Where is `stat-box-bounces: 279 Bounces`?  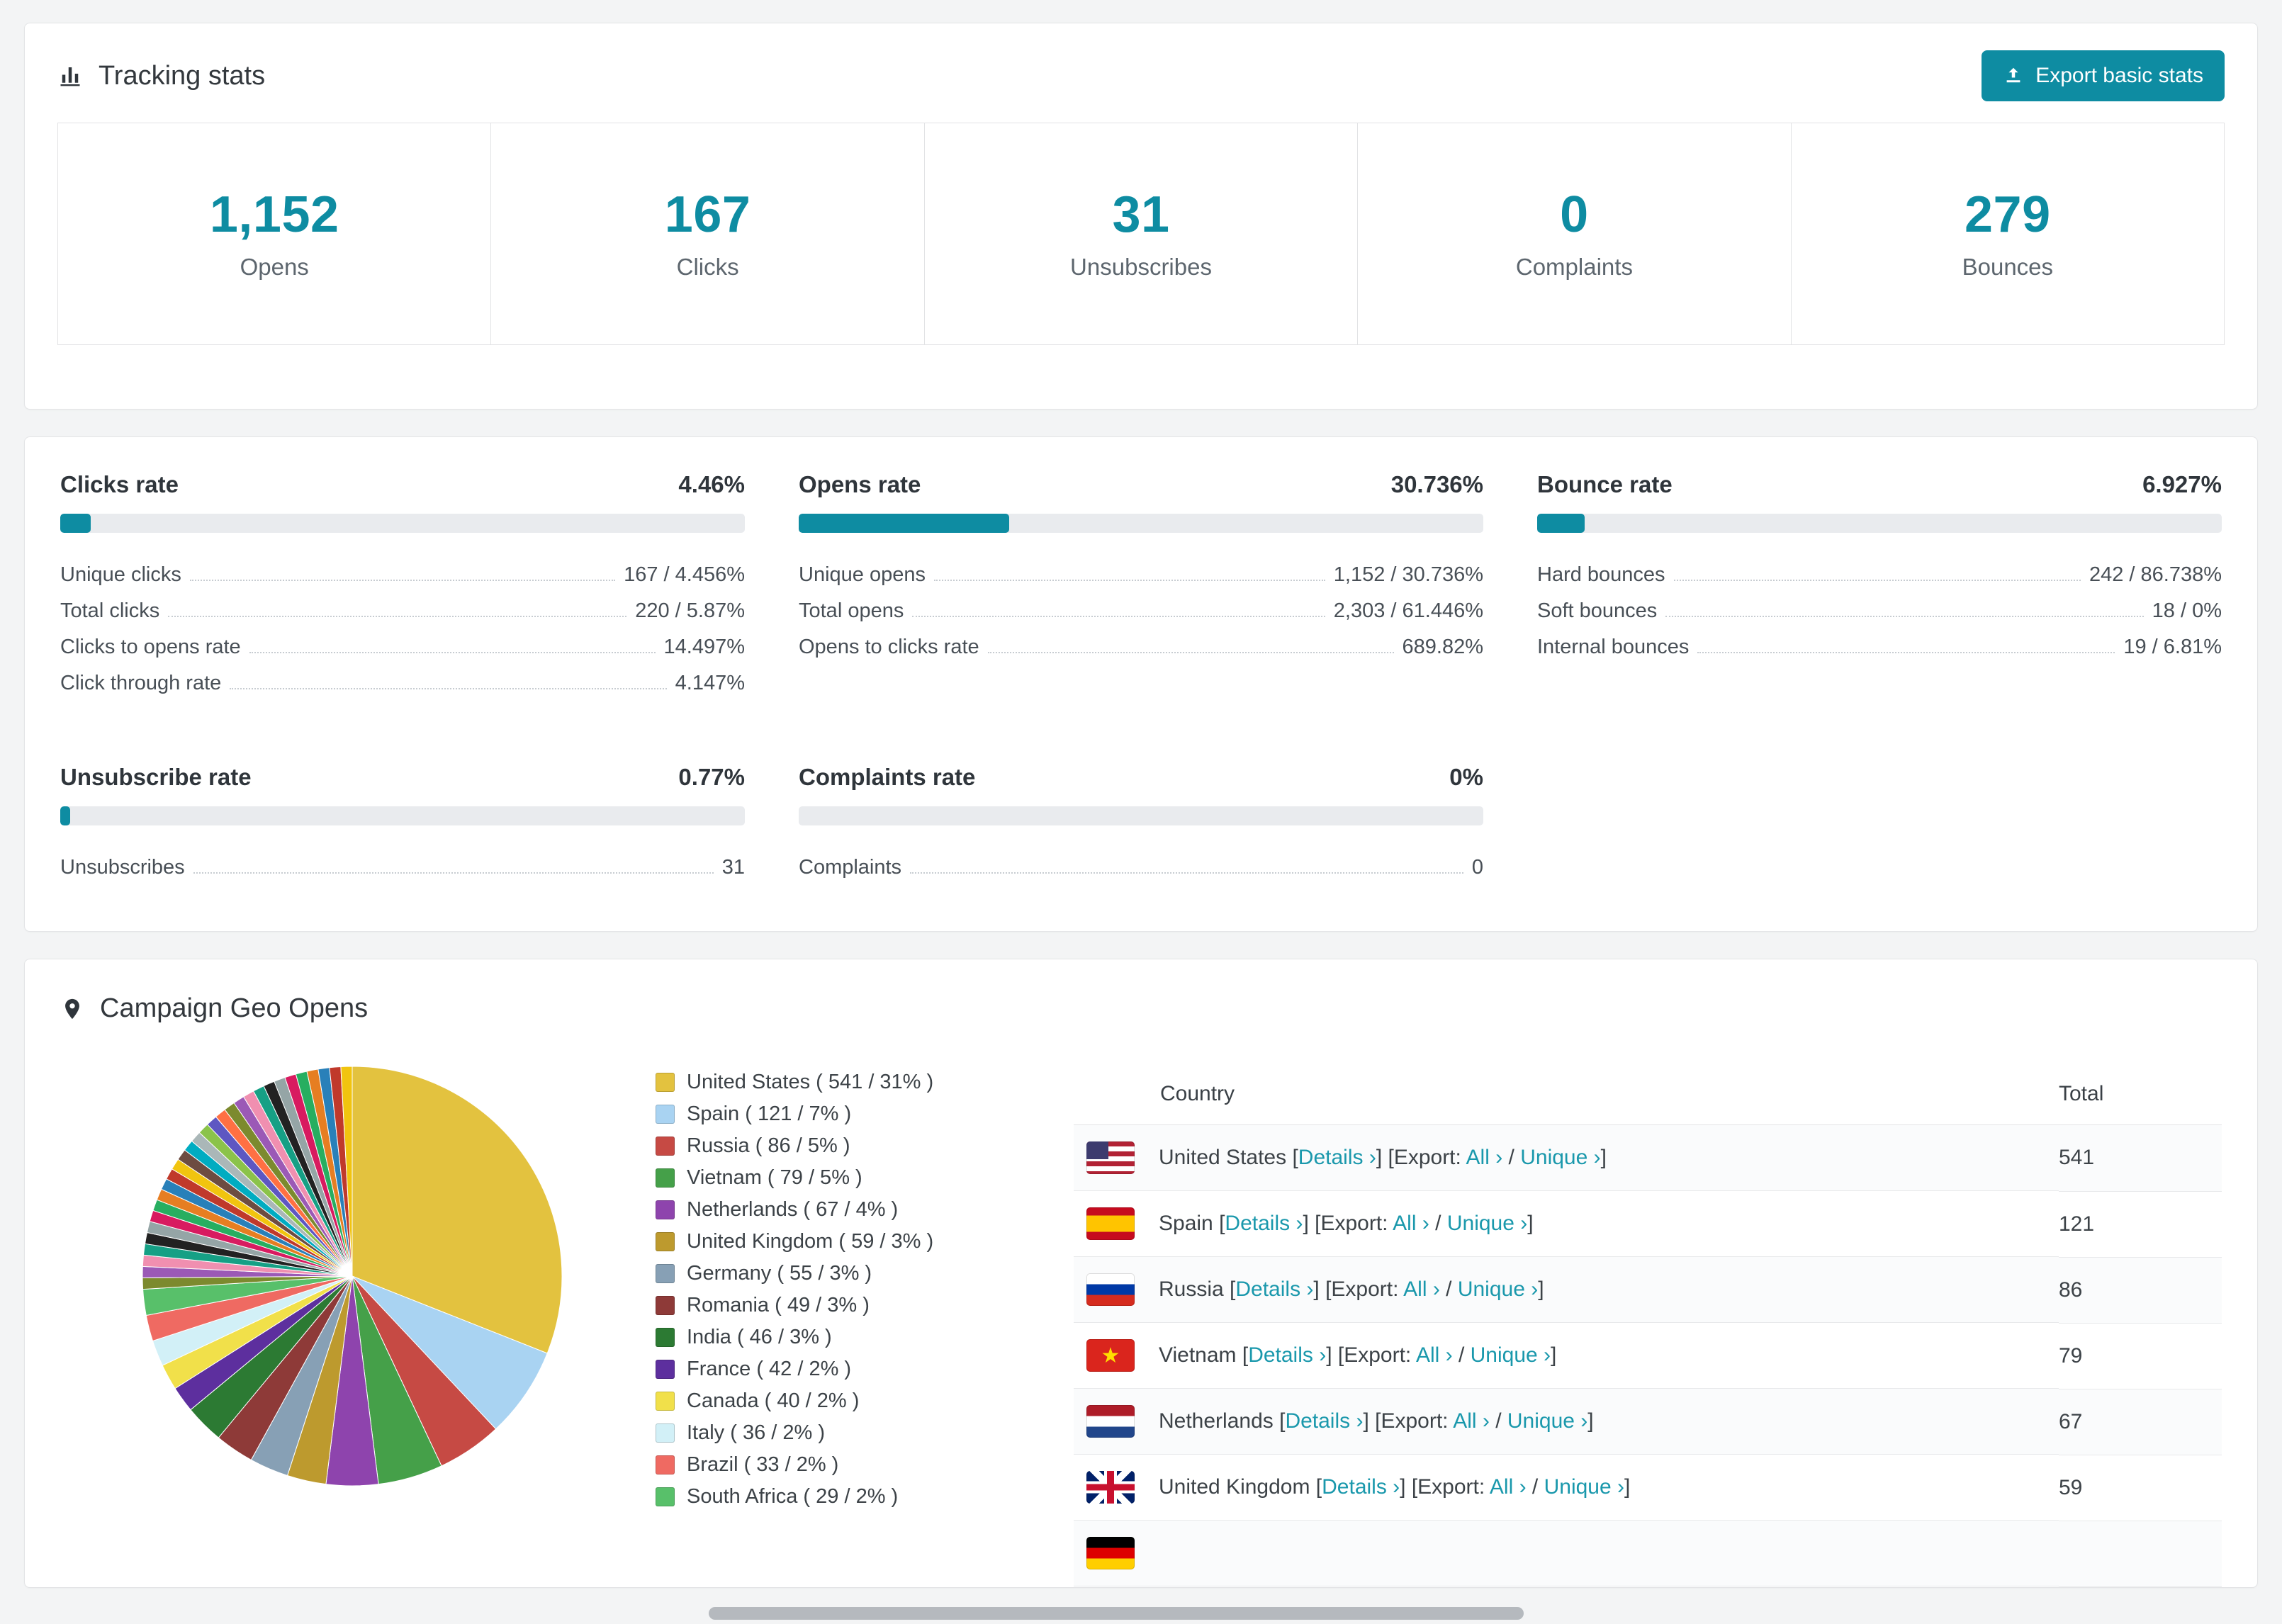
stat-box-bounces: 279 Bounces is located at coordinates (2007, 234).